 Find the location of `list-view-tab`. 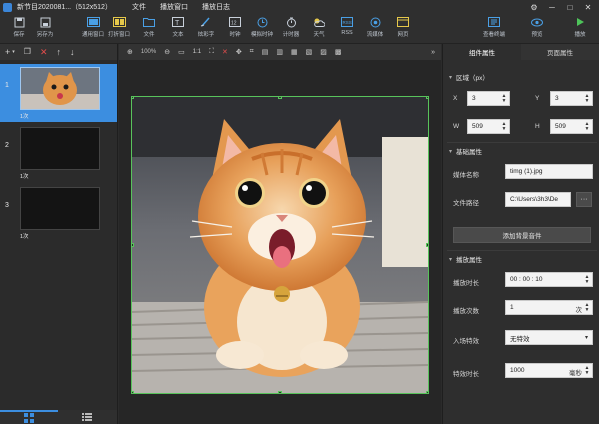

list-view-tab is located at coordinates (87, 417).